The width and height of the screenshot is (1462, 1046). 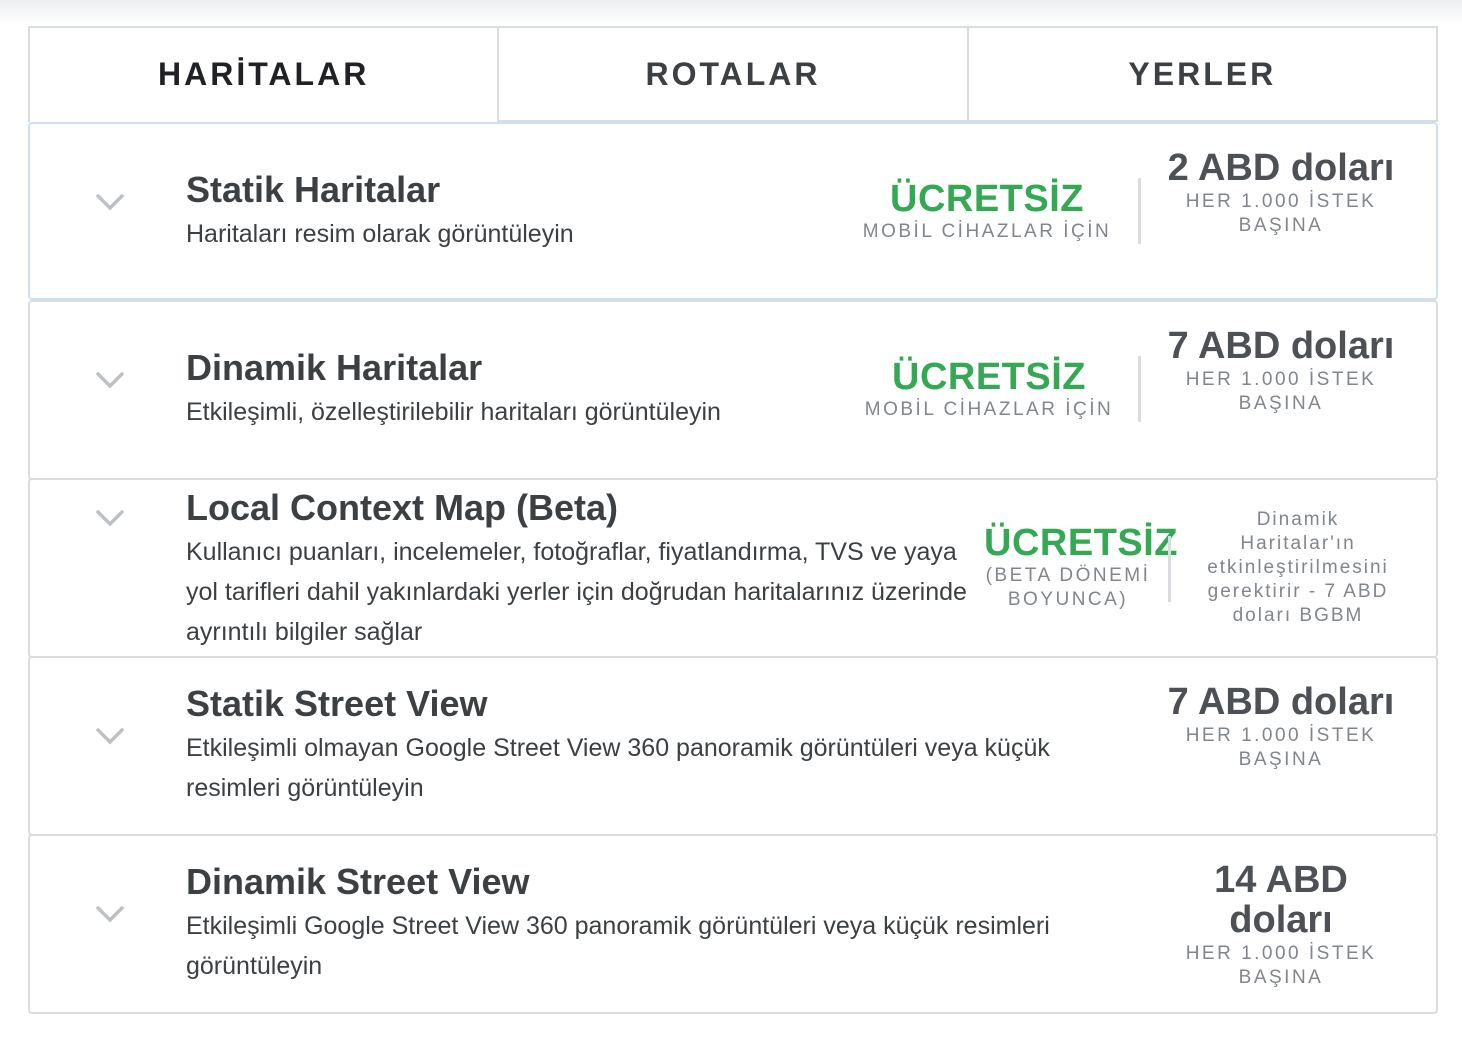 What do you see at coordinates (358, 881) in the screenshot?
I see `sku-title: Dinamik Street View` at bounding box center [358, 881].